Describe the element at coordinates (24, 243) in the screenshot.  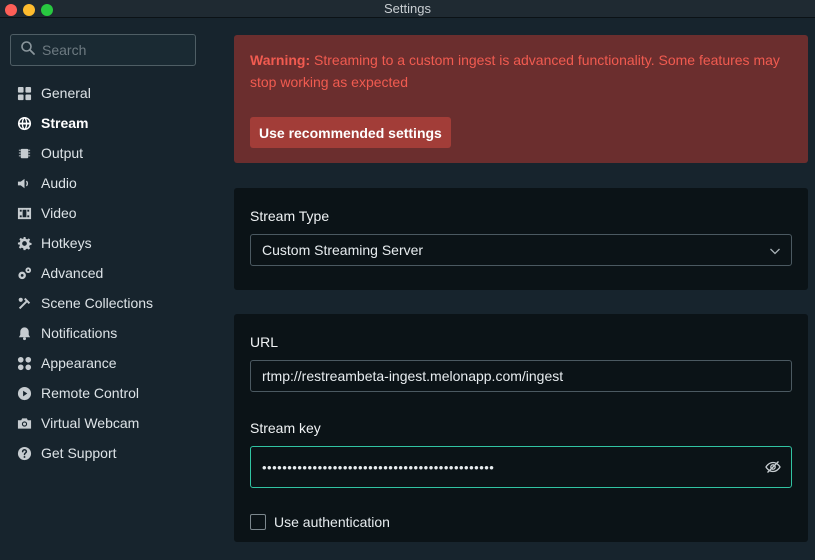
I see `gear-icon` at that location.